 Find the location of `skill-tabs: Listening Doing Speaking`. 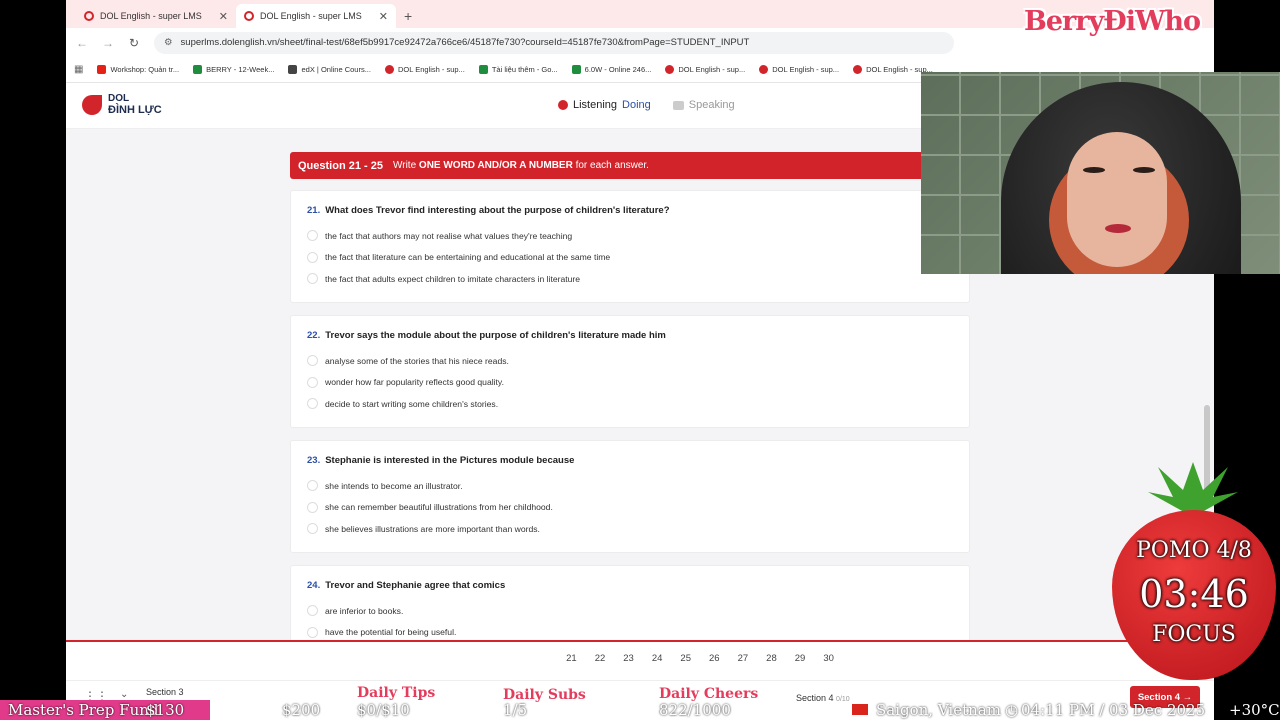

skill-tabs: Listening Doing Speaking is located at coordinates (646, 105).